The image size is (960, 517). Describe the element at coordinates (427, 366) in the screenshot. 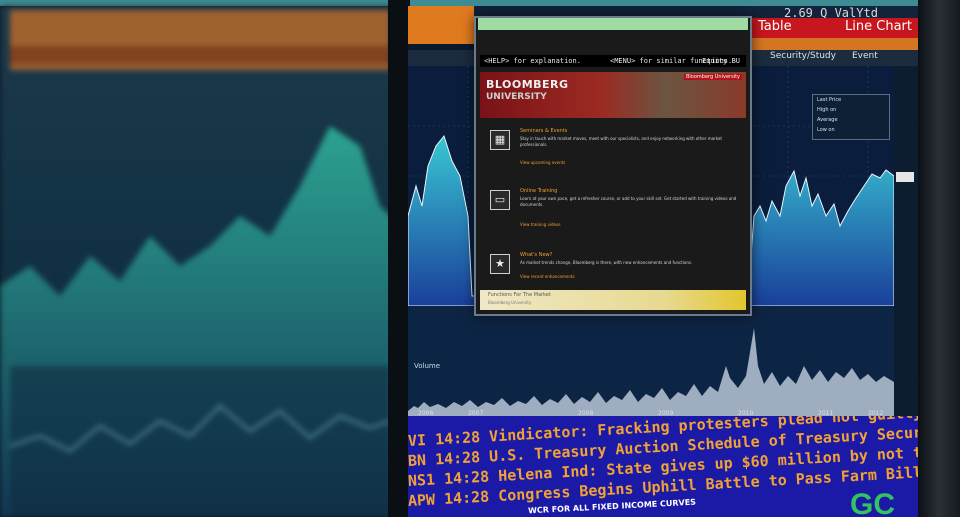

I see `volume-label: Volume` at that location.